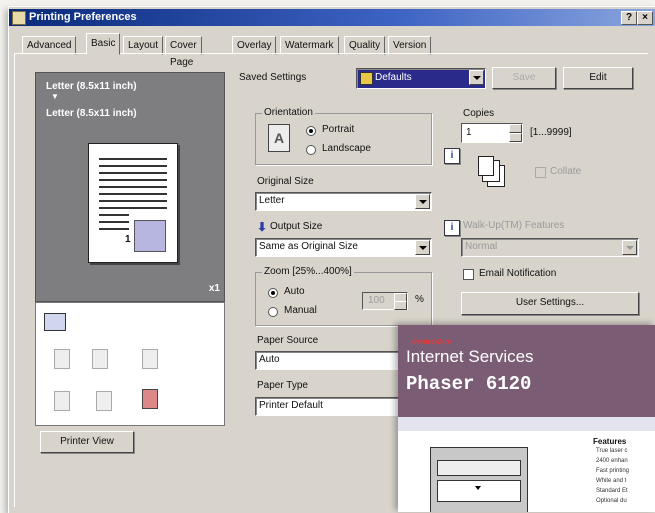 The image size is (655, 513). Describe the element at coordinates (376, 300) in the screenshot. I see `zoom-value: 100` at that location.